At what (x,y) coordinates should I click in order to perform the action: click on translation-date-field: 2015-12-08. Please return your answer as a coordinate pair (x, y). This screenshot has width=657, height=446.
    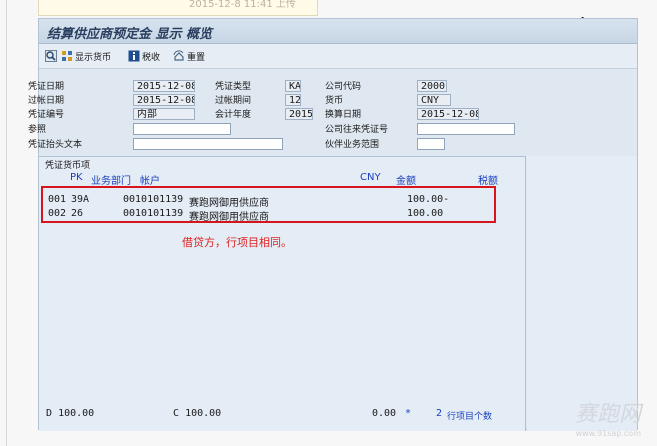
    Looking at the image, I should click on (448, 114).